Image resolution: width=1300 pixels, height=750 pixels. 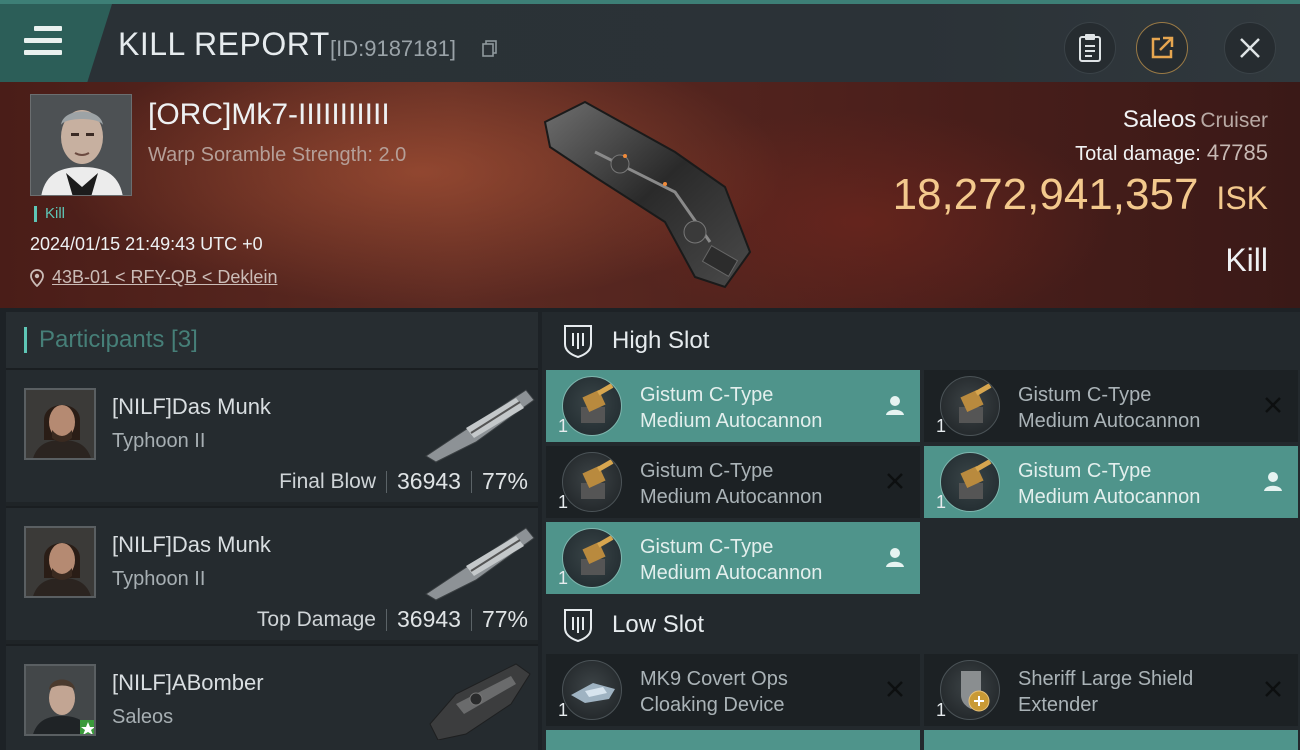 I want to click on close-icon, so click(x=1250, y=48).